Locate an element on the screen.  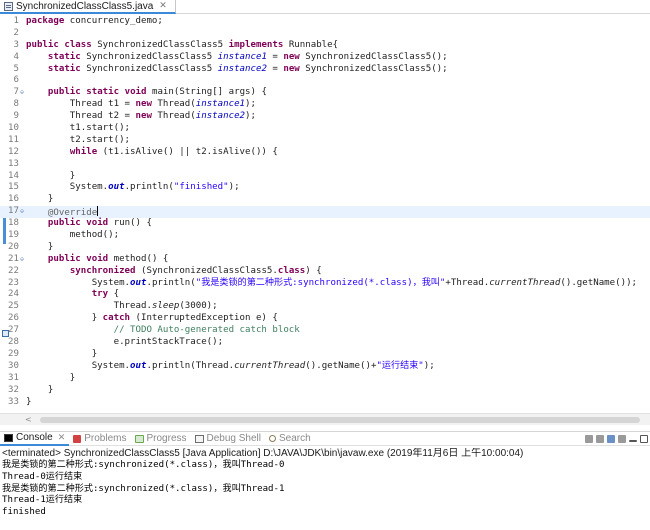
code-line: 6 is located at coordinates (325, 81).